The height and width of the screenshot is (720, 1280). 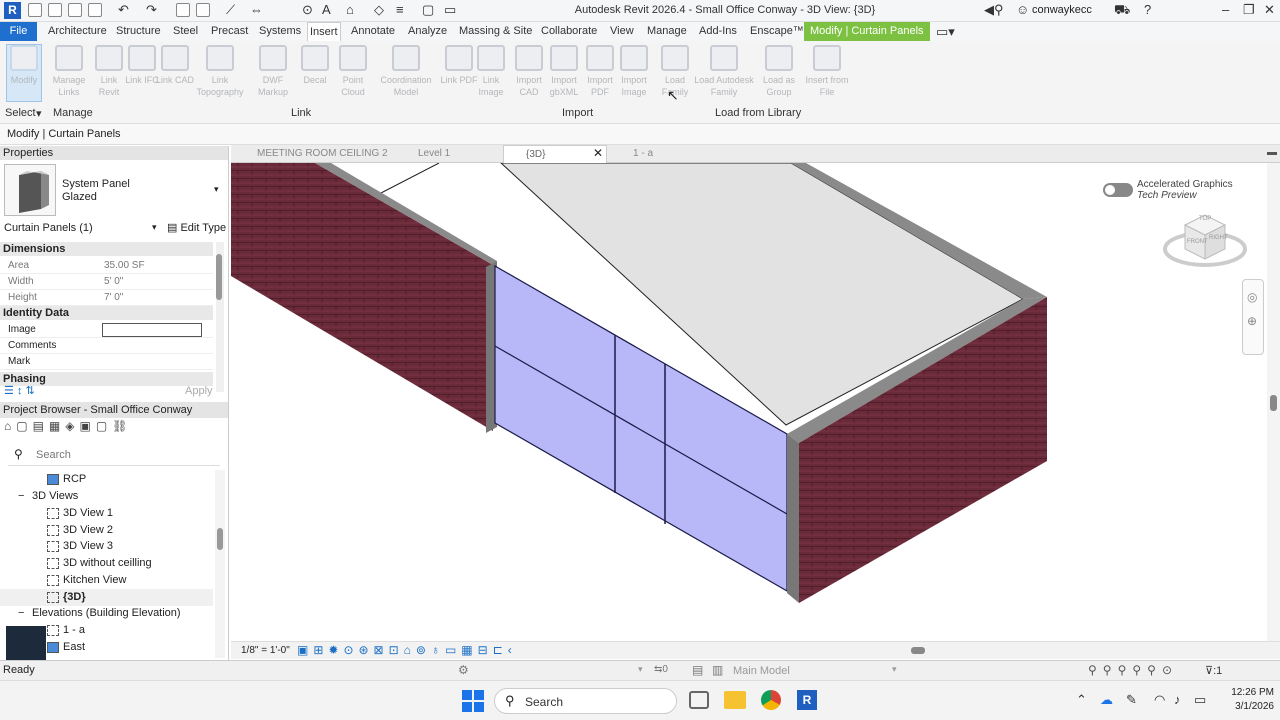 What do you see at coordinates (427, 31) in the screenshot?
I see `tab-analyze: Analyze` at bounding box center [427, 31].